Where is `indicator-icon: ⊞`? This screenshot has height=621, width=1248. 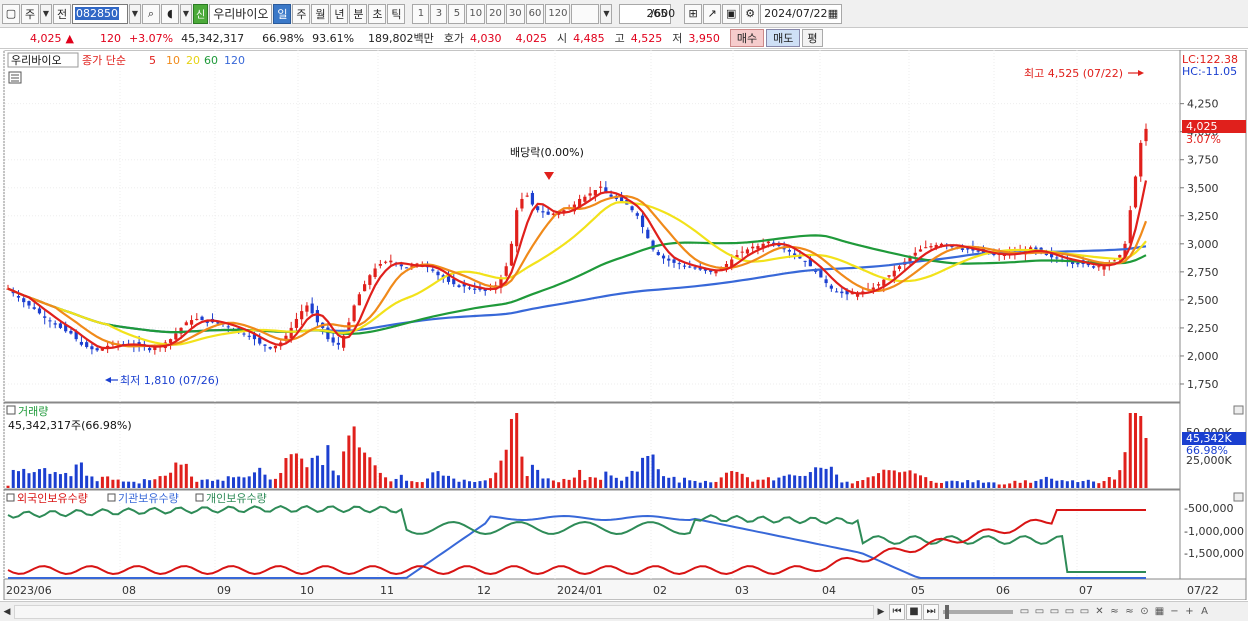 indicator-icon: ⊞ is located at coordinates (693, 13).